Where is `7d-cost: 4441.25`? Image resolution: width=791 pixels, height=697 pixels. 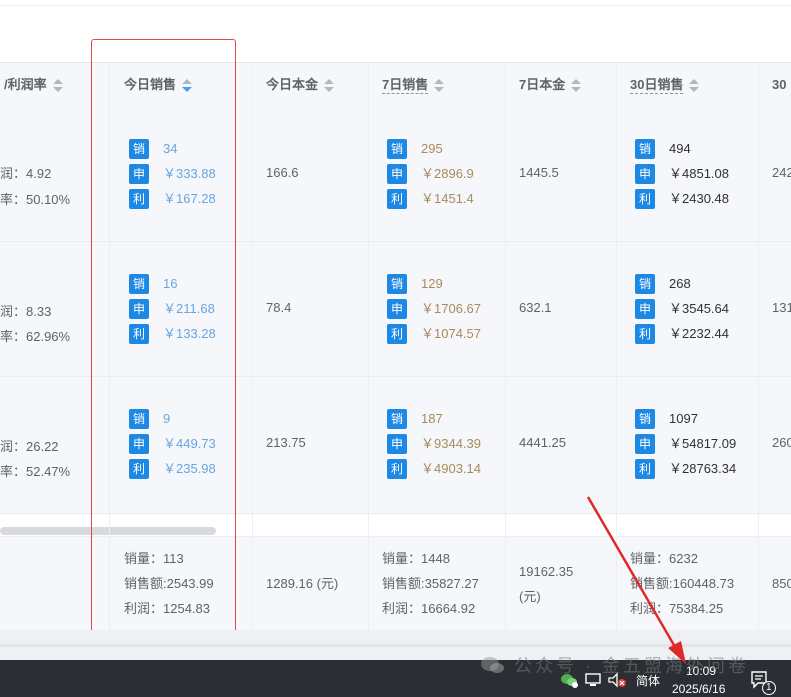
7d-cost: 4441.25 is located at coordinates (542, 442).